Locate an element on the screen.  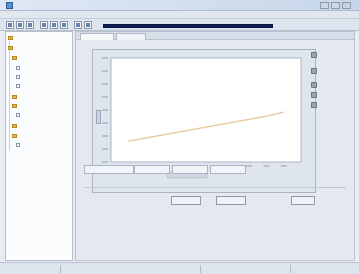
app-icon is located at coordinates (9, 5).